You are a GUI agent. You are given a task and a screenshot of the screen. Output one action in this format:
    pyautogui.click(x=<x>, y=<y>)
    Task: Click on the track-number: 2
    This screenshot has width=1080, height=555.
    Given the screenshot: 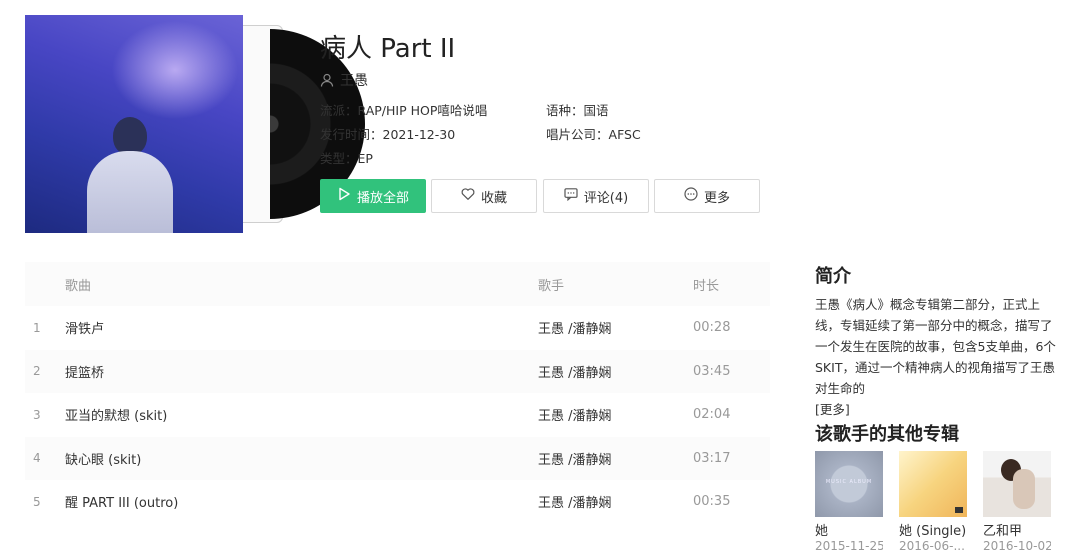 What is the action you would take?
    pyautogui.click(x=37, y=371)
    